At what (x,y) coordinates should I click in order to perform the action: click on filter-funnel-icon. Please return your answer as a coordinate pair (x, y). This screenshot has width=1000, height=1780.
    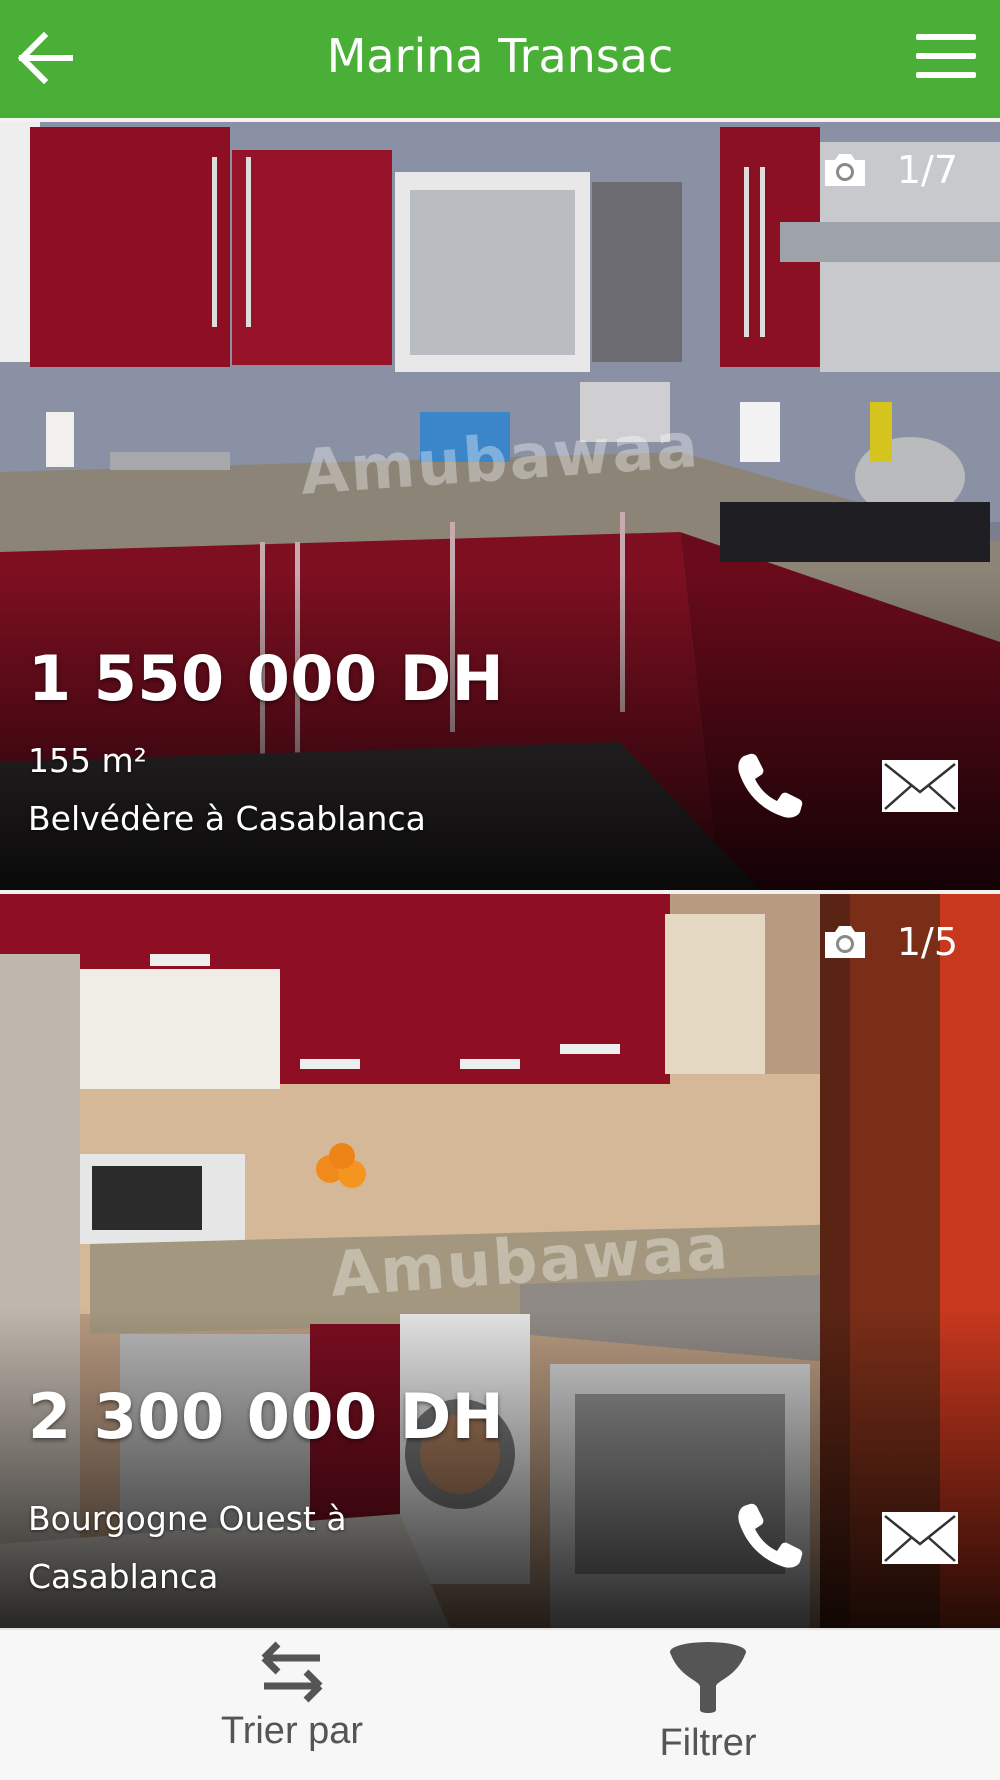
    Looking at the image, I should click on (708, 1677).